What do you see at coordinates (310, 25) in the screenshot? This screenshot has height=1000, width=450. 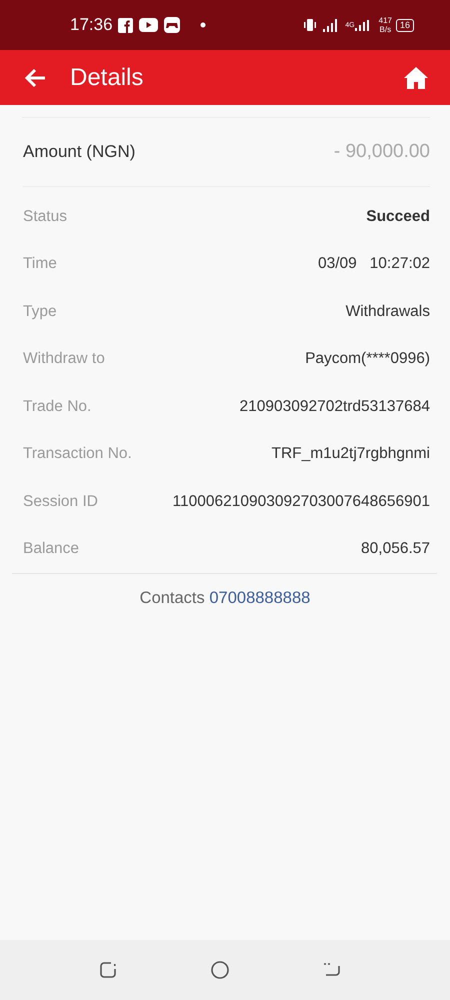 I see `vibrate-icon` at bounding box center [310, 25].